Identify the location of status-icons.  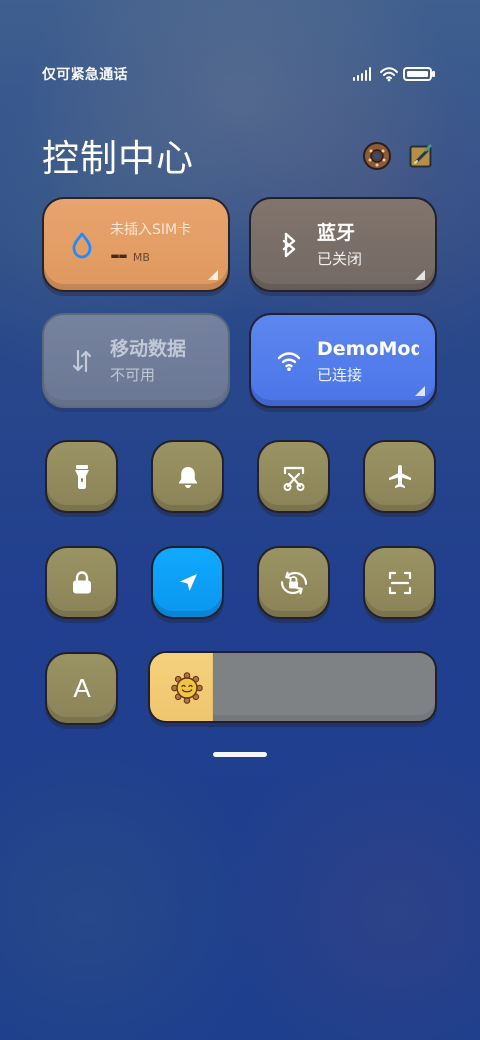
(394, 75).